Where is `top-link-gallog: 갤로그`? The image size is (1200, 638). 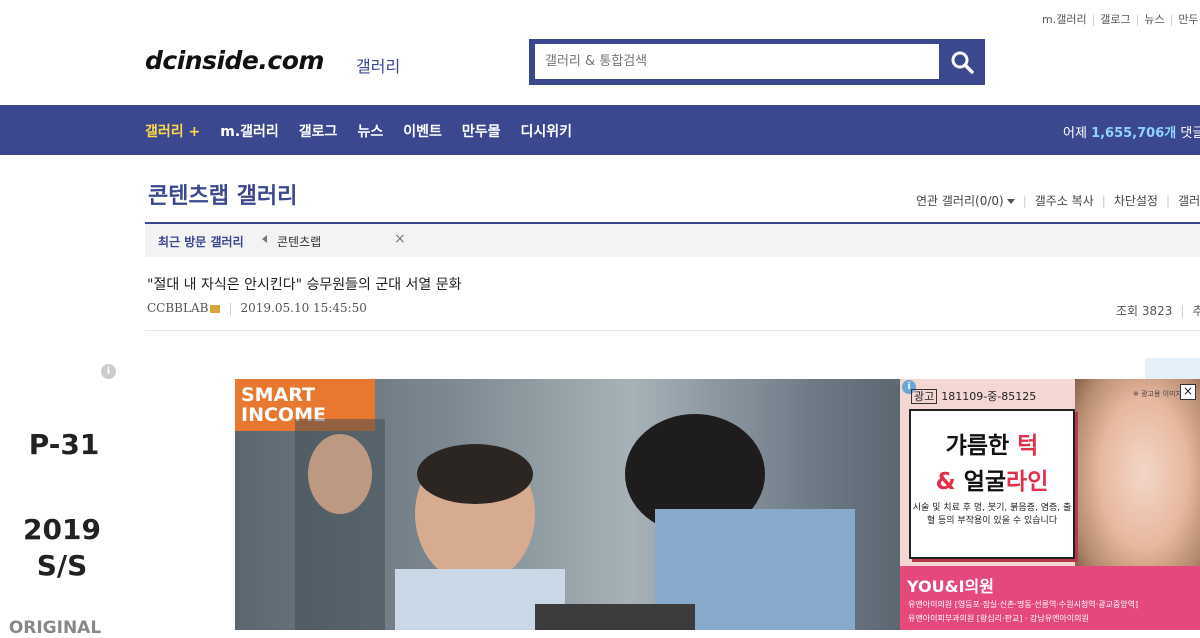
top-link-gallog: 갤로그 is located at coordinates (1115, 19).